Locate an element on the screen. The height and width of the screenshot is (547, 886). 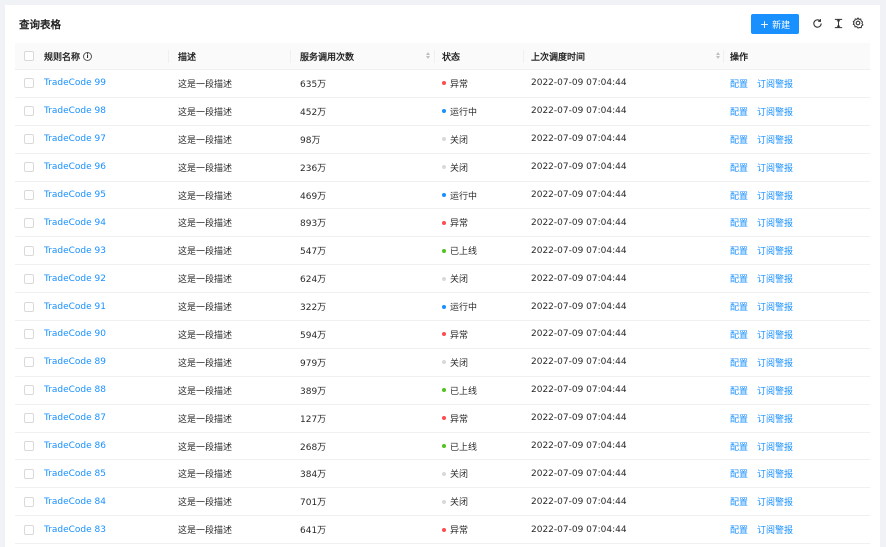
call-count: 635万 is located at coordinates (313, 84).